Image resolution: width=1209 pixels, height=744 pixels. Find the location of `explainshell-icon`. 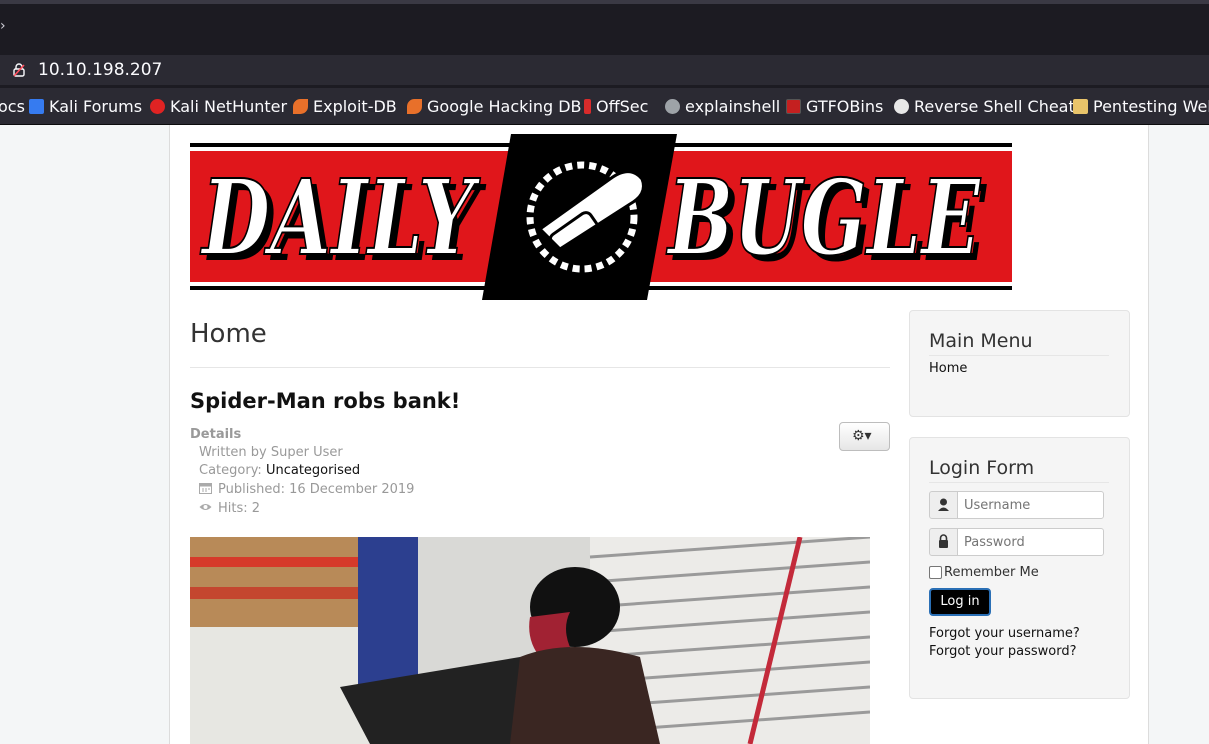

explainshell-icon is located at coordinates (672, 106).